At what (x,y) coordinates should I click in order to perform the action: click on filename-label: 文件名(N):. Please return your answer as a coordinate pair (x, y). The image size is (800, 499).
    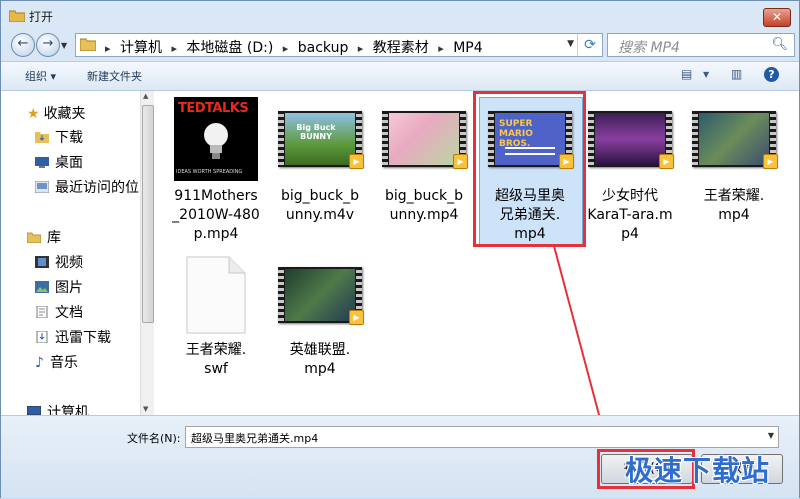
    Looking at the image, I should click on (154, 438).